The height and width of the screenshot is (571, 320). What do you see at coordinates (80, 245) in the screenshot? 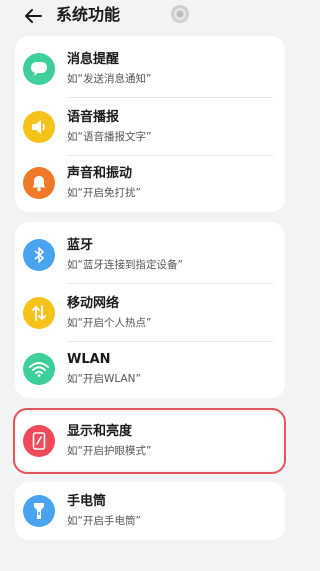
I see `item-title: 蓝牙` at bounding box center [80, 245].